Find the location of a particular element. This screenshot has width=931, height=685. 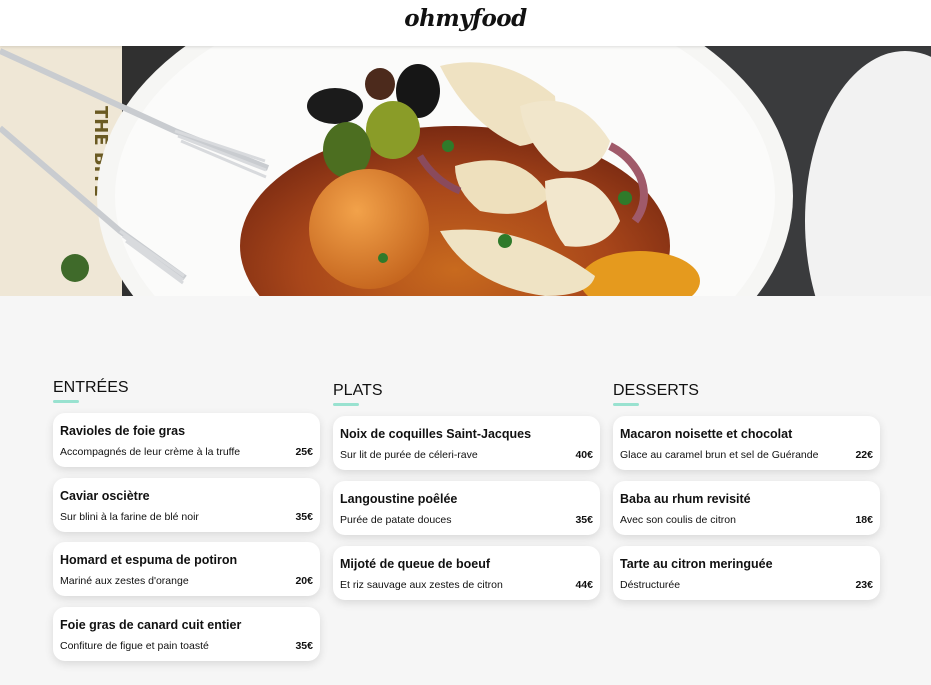

dish-price: 40€ is located at coordinates (584, 455).